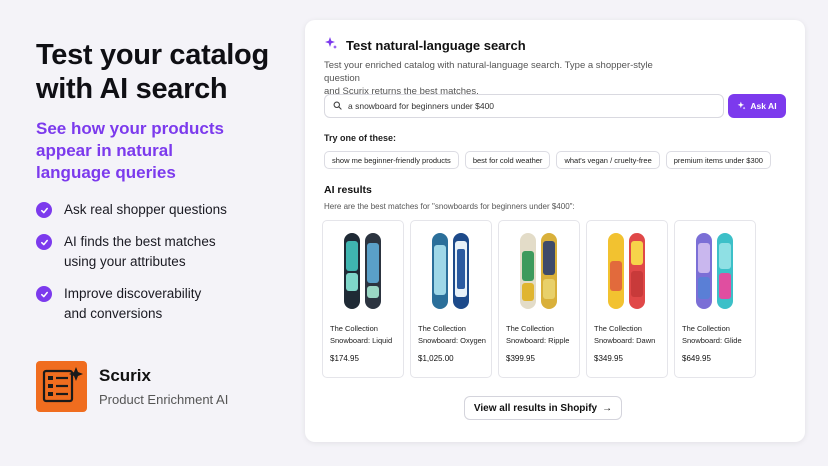 Image resolution: width=828 pixels, height=466 pixels. I want to click on benefit-item: Improve discoverability and conversions, so click(161, 304).